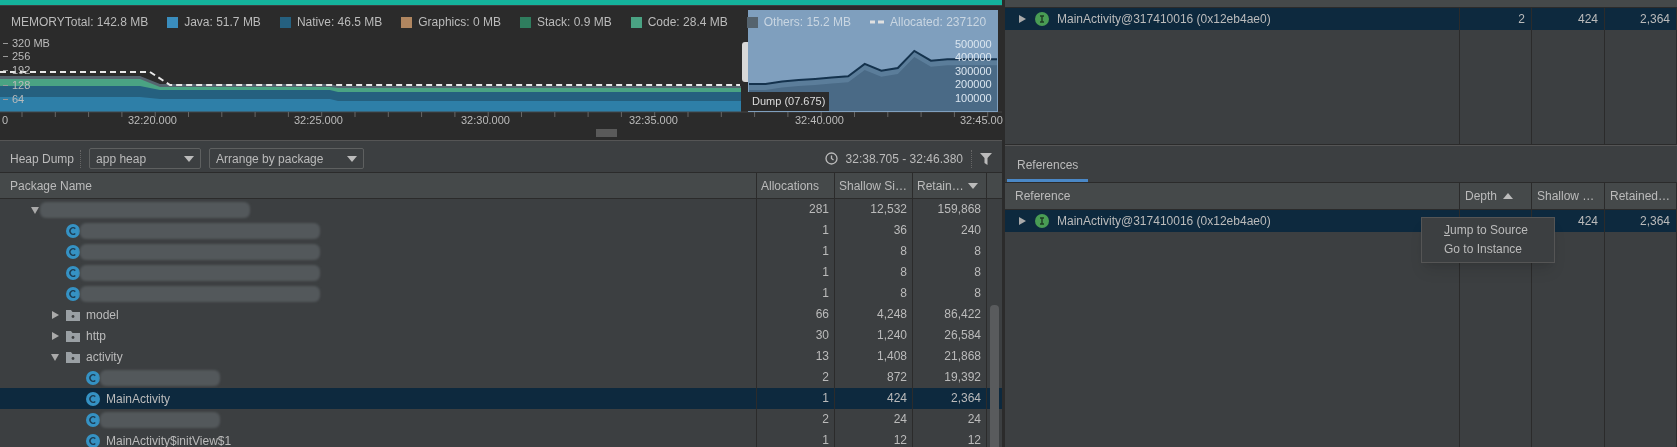 The width and height of the screenshot is (1677, 447). What do you see at coordinates (21, 70) in the screenshot?
I see `y-axis-label: 192` at bounding box center [21, 70].